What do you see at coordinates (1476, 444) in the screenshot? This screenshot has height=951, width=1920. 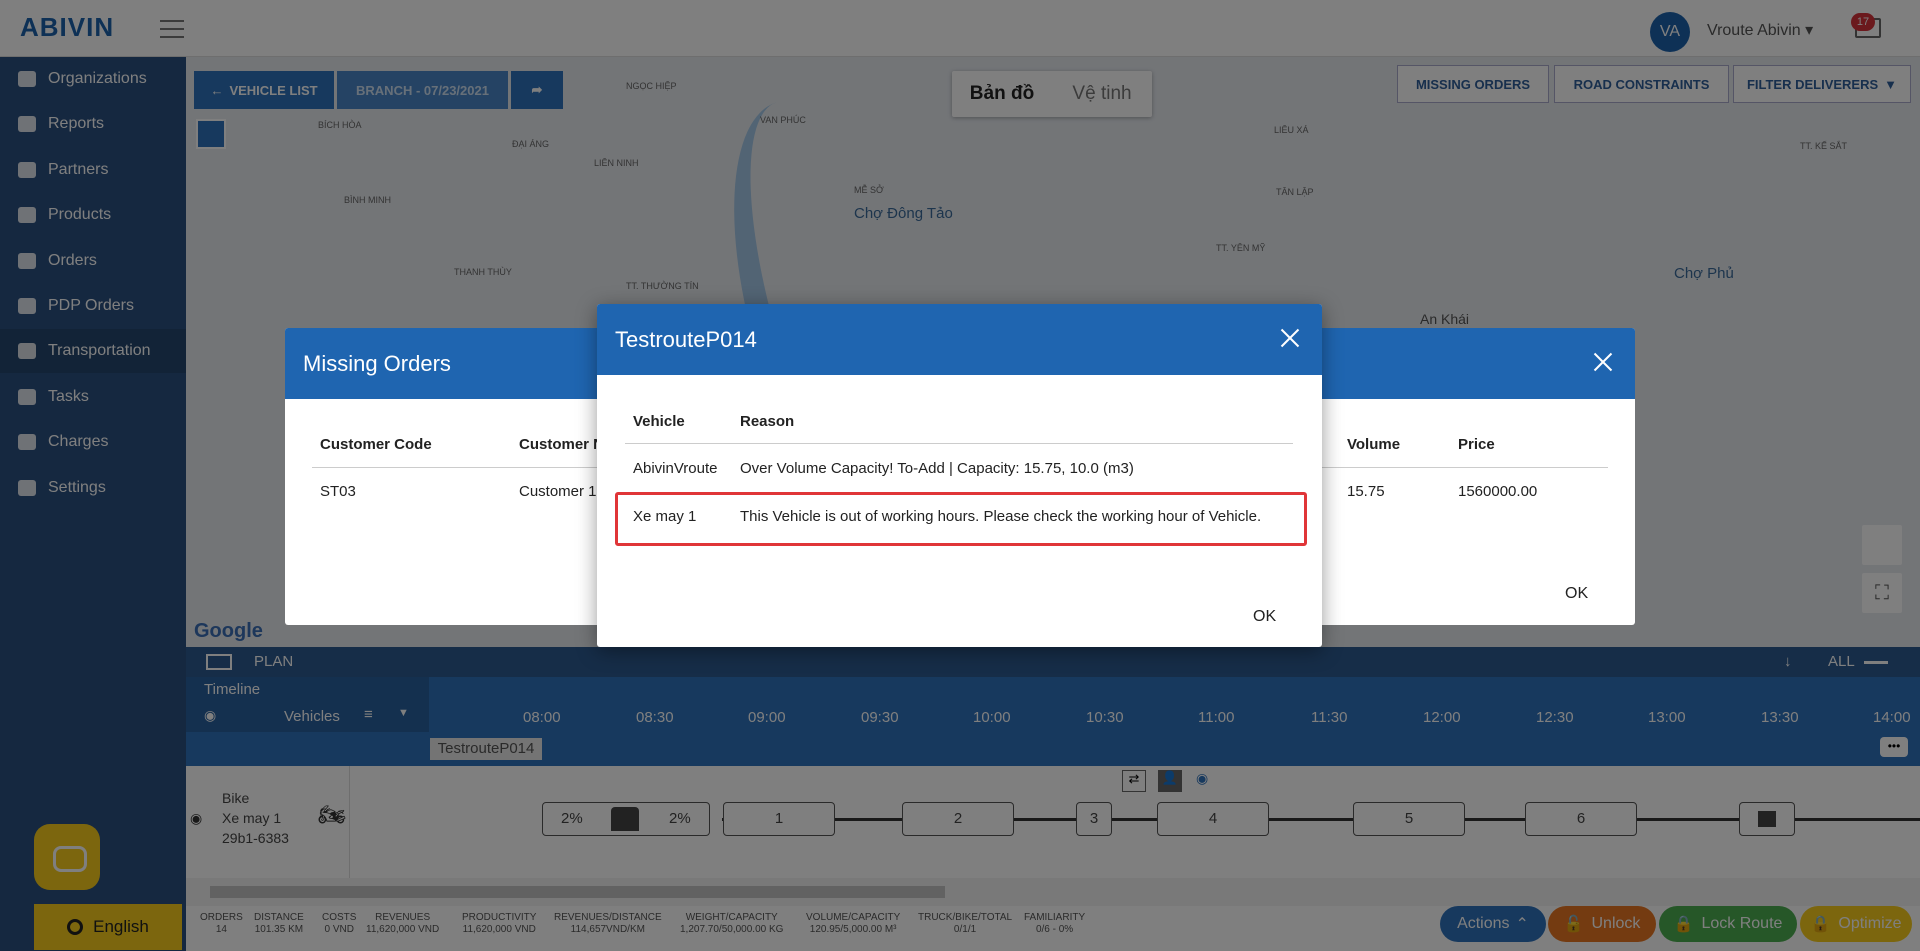 I see `column-header: Price` at bounding box center [1476, 444].